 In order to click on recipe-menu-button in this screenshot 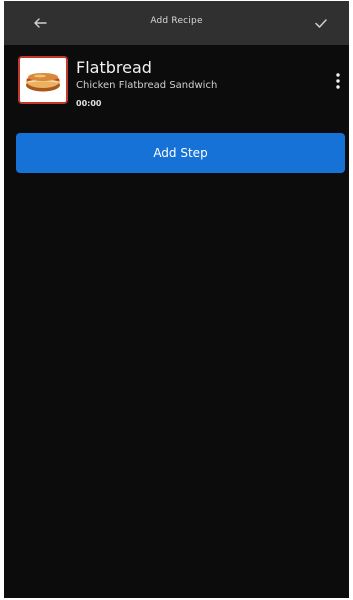, I will do `click(338, 81)`.